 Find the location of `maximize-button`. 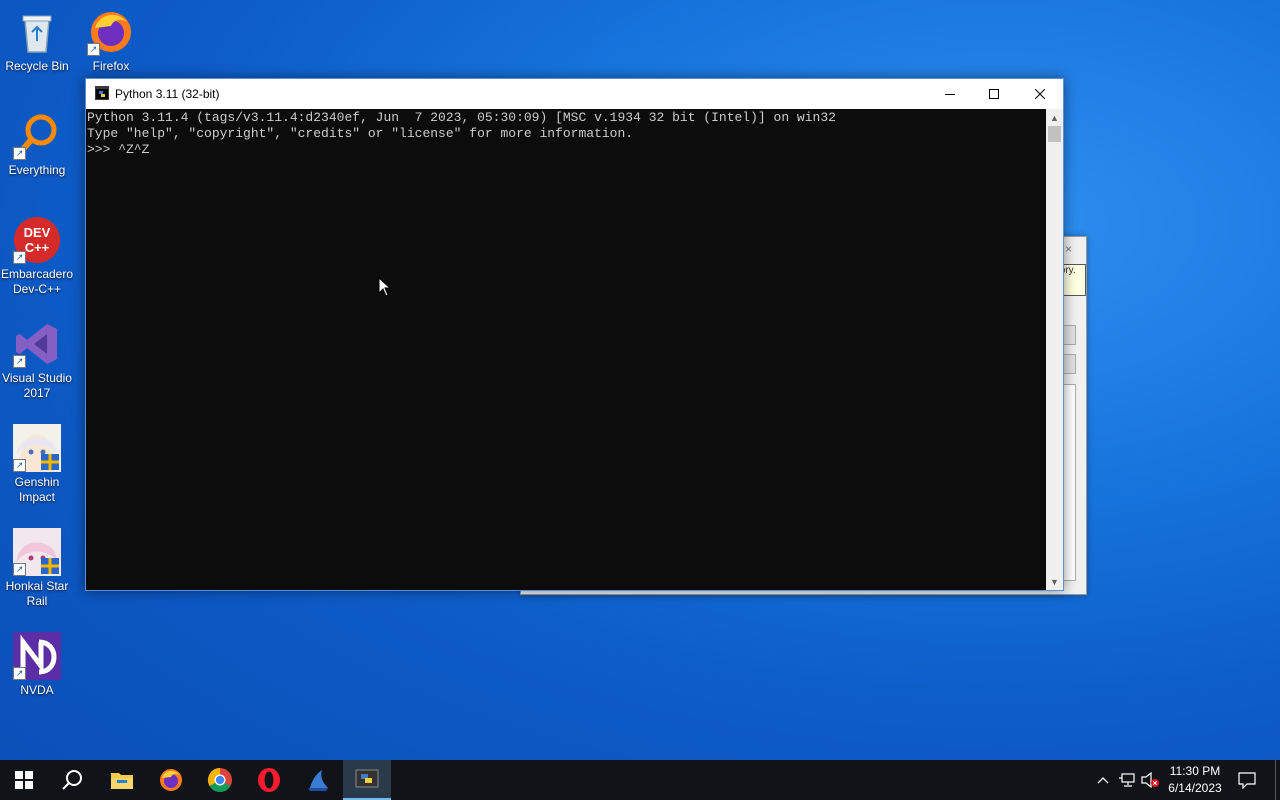

maximize-button is located at coordinates (994, 94).